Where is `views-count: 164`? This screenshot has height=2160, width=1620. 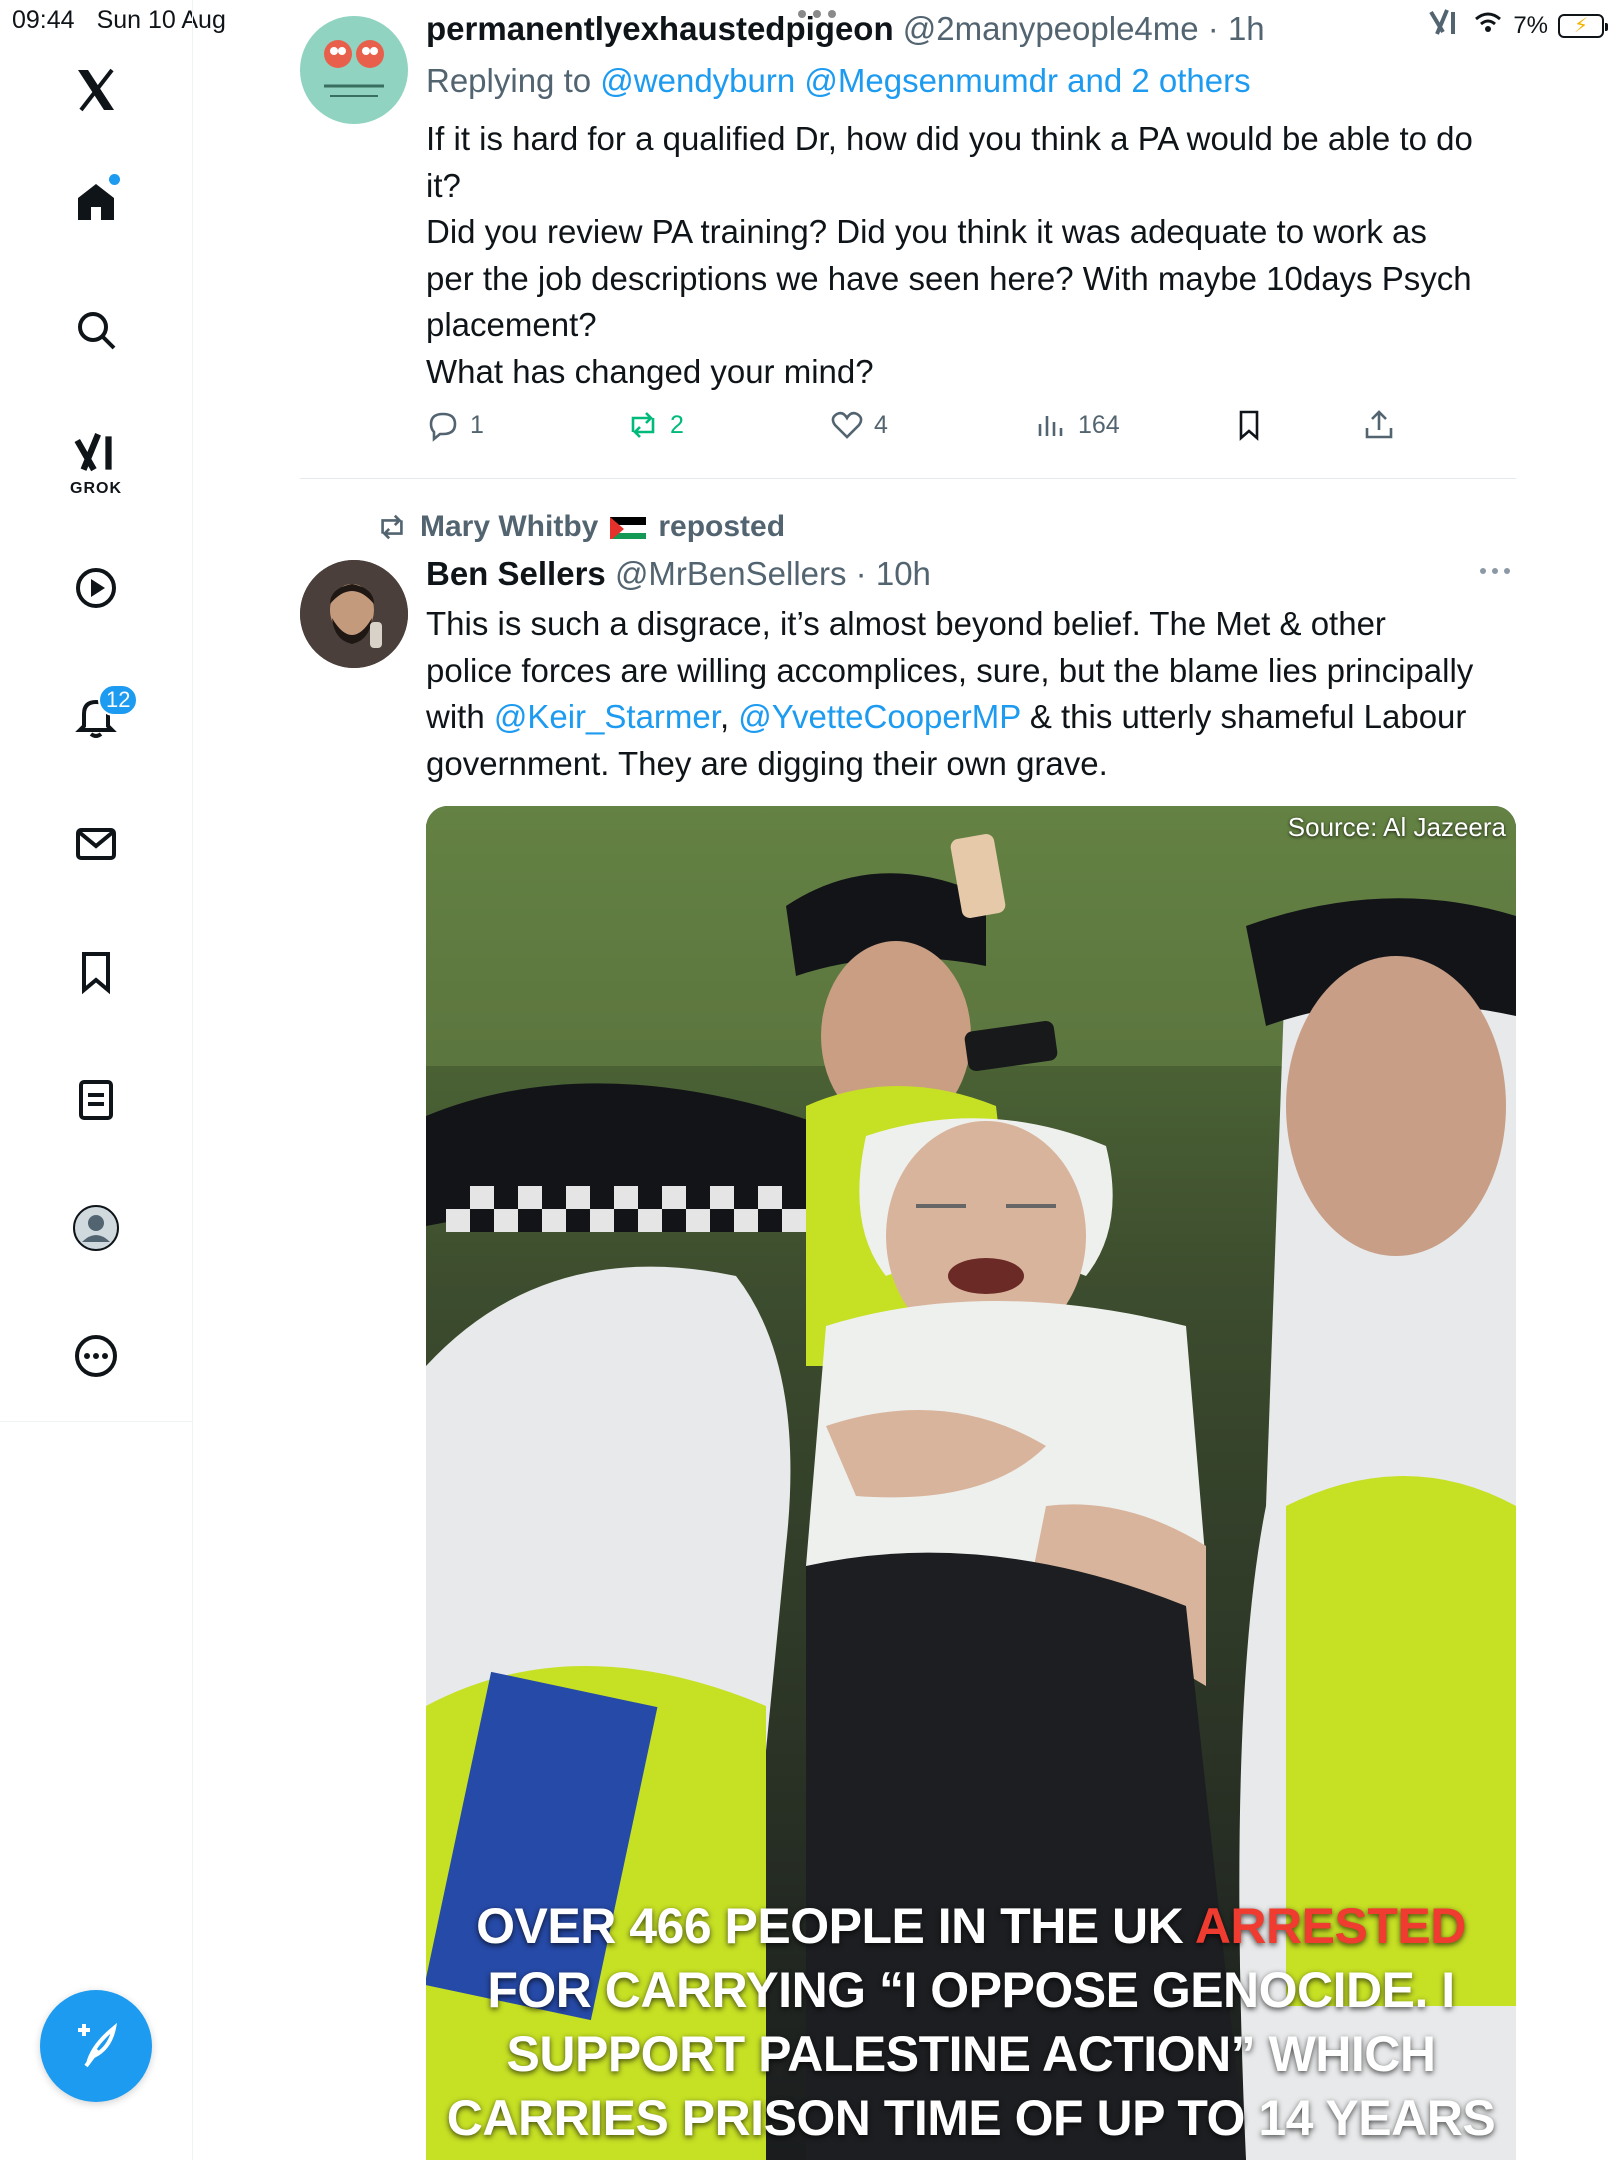 views-count: 164 is located at coordinates (1099, 424).